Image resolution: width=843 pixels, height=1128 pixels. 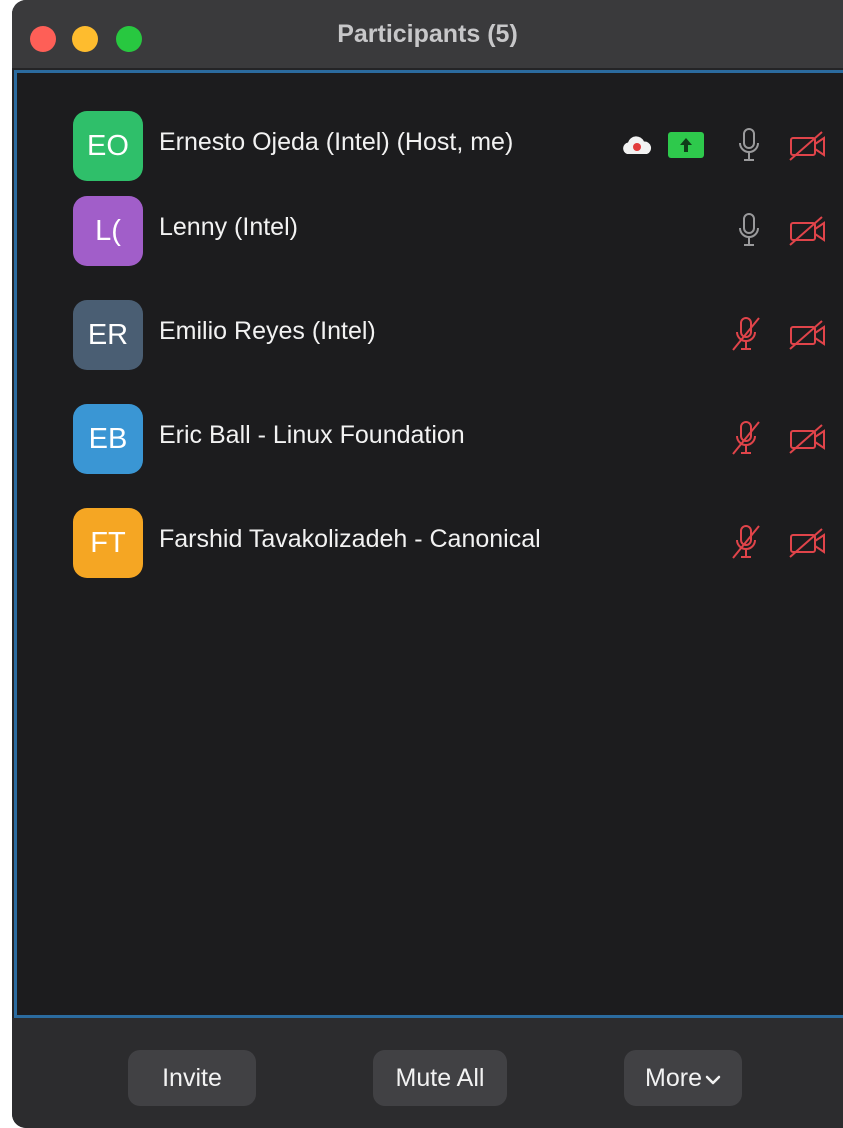 I want to click on participant-row: EB Eric Ball - Linux Foundation, so click(x=430, y=438).